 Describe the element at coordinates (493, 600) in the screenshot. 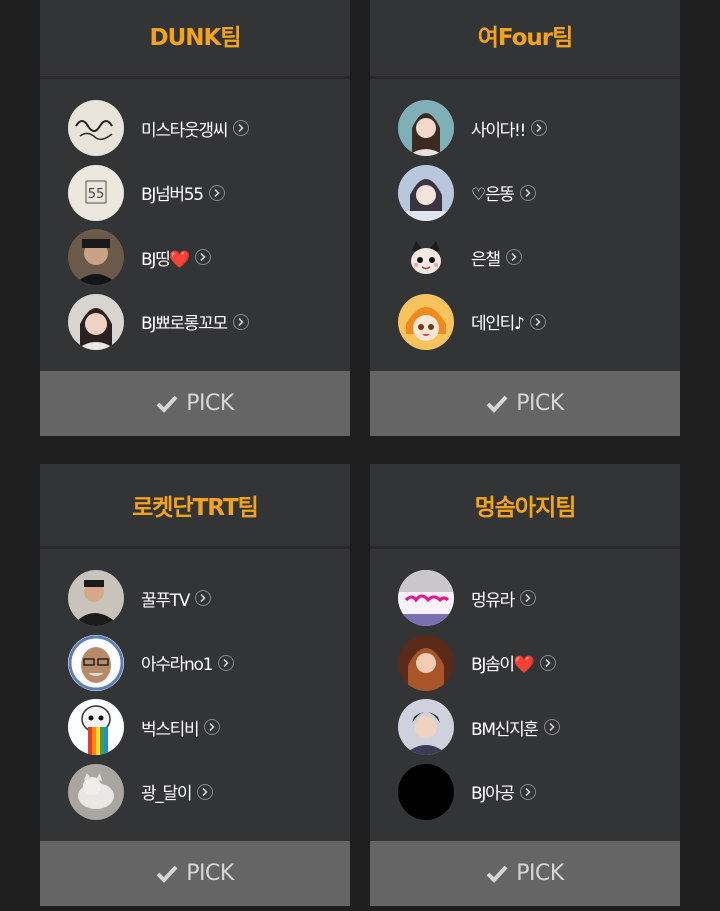

I see `member-name: 멍유라` at that location.